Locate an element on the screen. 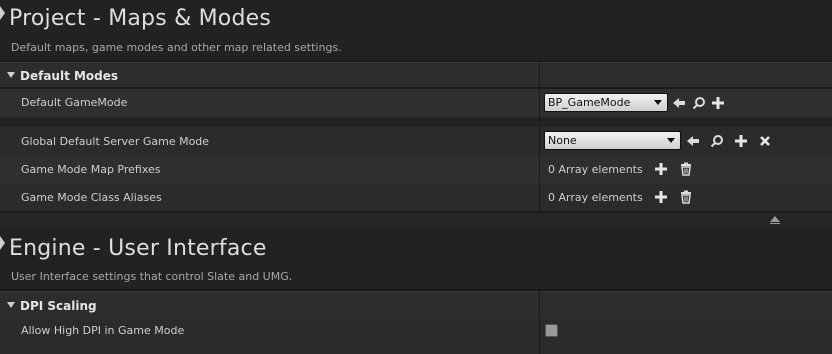  category-dpi-scaling: DPI Scaling is located at coordinates (416, 304).